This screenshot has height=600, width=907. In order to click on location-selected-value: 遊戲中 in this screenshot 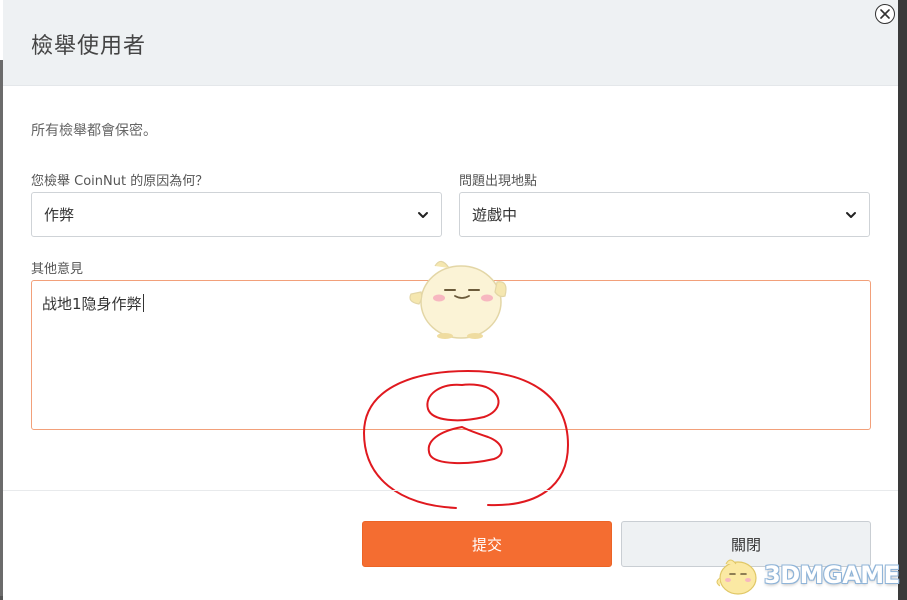, I will do `click(495, 215)`.